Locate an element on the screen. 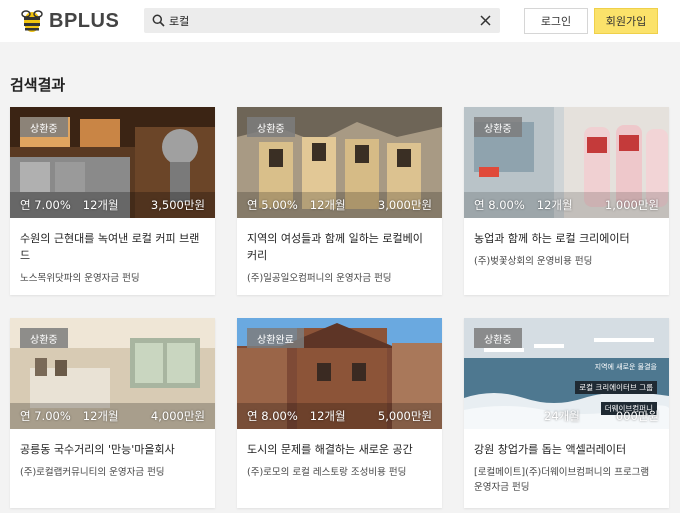  card-subtitle: (주)로컬랩커뮤니티의 운영자금 펀딩 is located at coordinates (92, 472).